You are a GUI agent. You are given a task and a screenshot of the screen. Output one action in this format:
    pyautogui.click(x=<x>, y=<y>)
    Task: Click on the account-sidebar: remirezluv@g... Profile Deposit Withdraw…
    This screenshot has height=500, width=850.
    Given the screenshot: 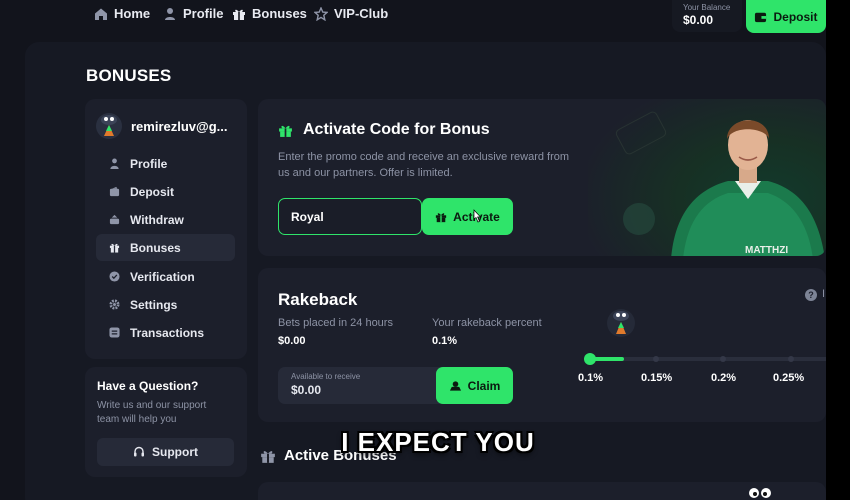 What is the action you would take?
    pyautogui.click(x=166, y=229)
    